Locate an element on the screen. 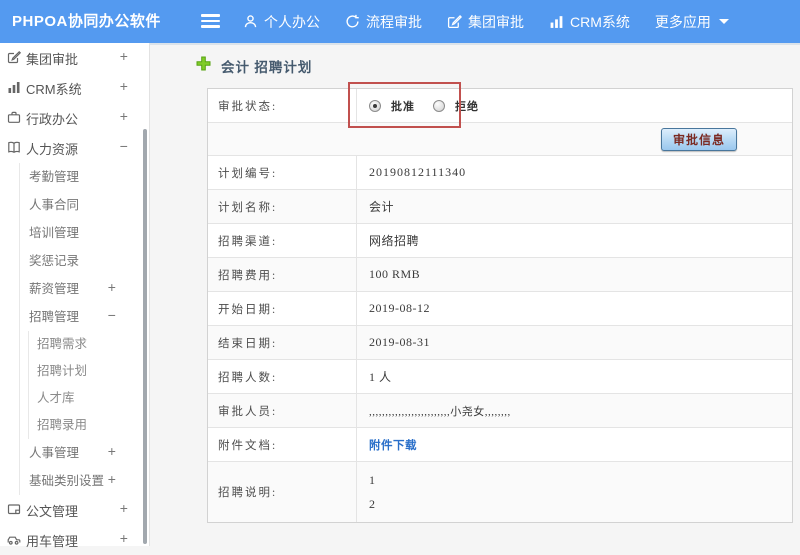 This screenshot has height=555, width=800. sidebar-item-hr-contract: 人事合同 is located at coordinates (84, 205).